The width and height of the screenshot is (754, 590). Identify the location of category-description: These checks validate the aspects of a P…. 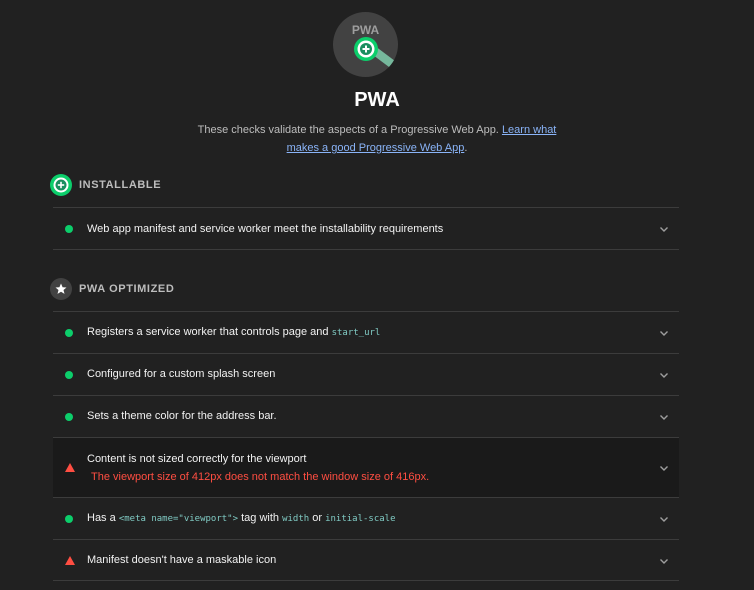
(377, 139).